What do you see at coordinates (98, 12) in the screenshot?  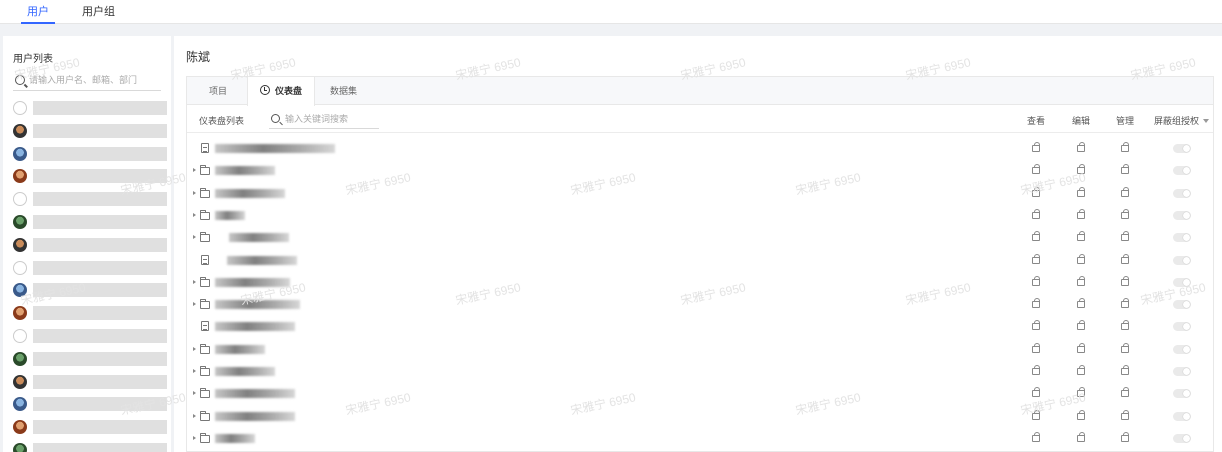 I see `tab-user-groups: 用户组` at bounding box center [98, 12].